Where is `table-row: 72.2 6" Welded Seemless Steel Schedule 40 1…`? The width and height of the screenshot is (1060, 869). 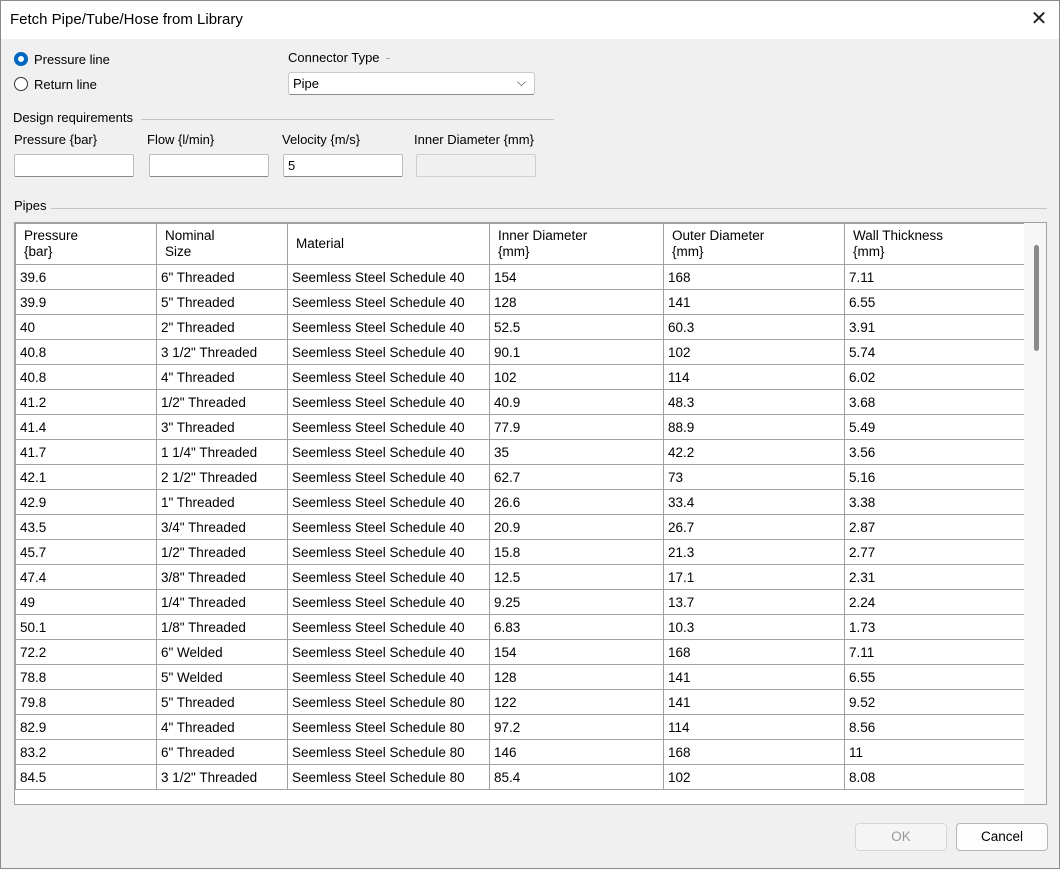
table-row: 72.2 6" Welded Seemless Steel Schedule 40 1… is located at coordinates (520, 652).